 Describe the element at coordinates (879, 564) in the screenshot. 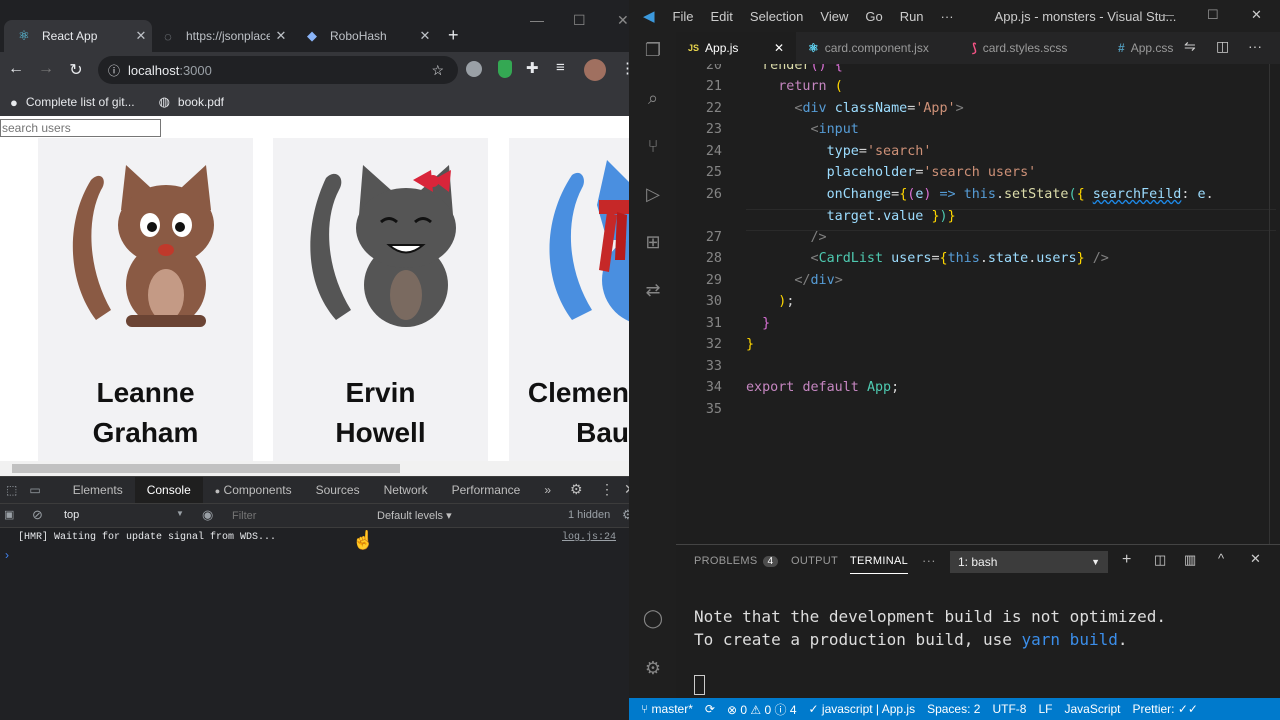

I see `panel-tab-terminal: TERMINAL` at that location.